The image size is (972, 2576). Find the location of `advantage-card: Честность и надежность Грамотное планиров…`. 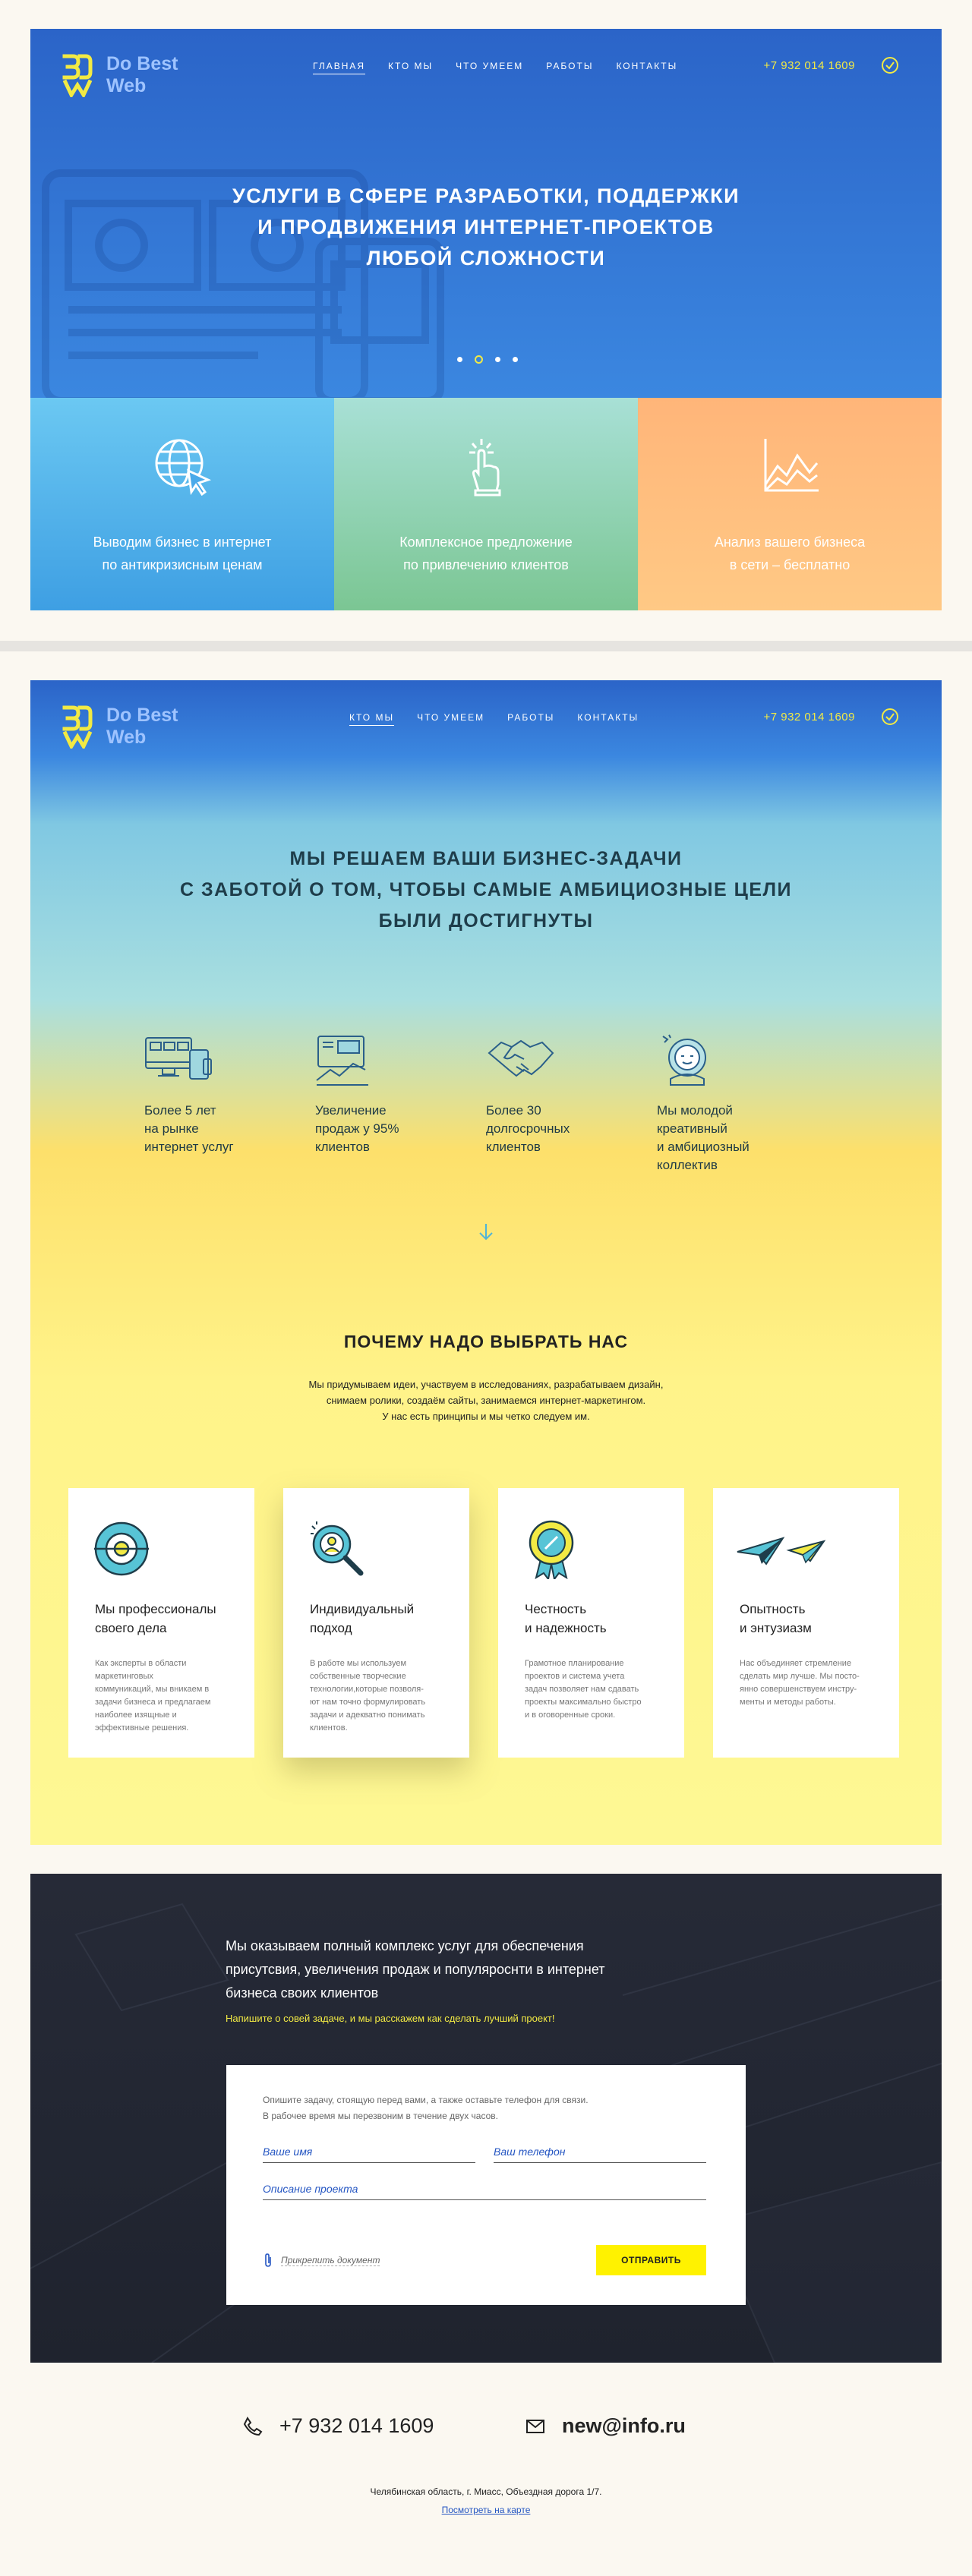

advantage-card: Честность и надежность Грамотное планиров… is located at coordinates (591, 1623).